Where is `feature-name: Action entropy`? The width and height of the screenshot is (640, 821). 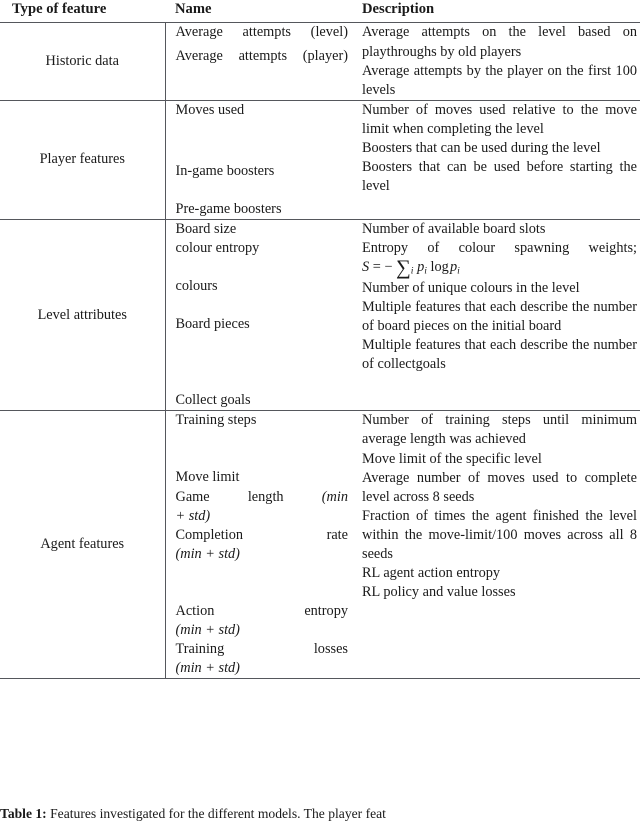 feature-name: Action entropy is located at coordinates (262, 610).